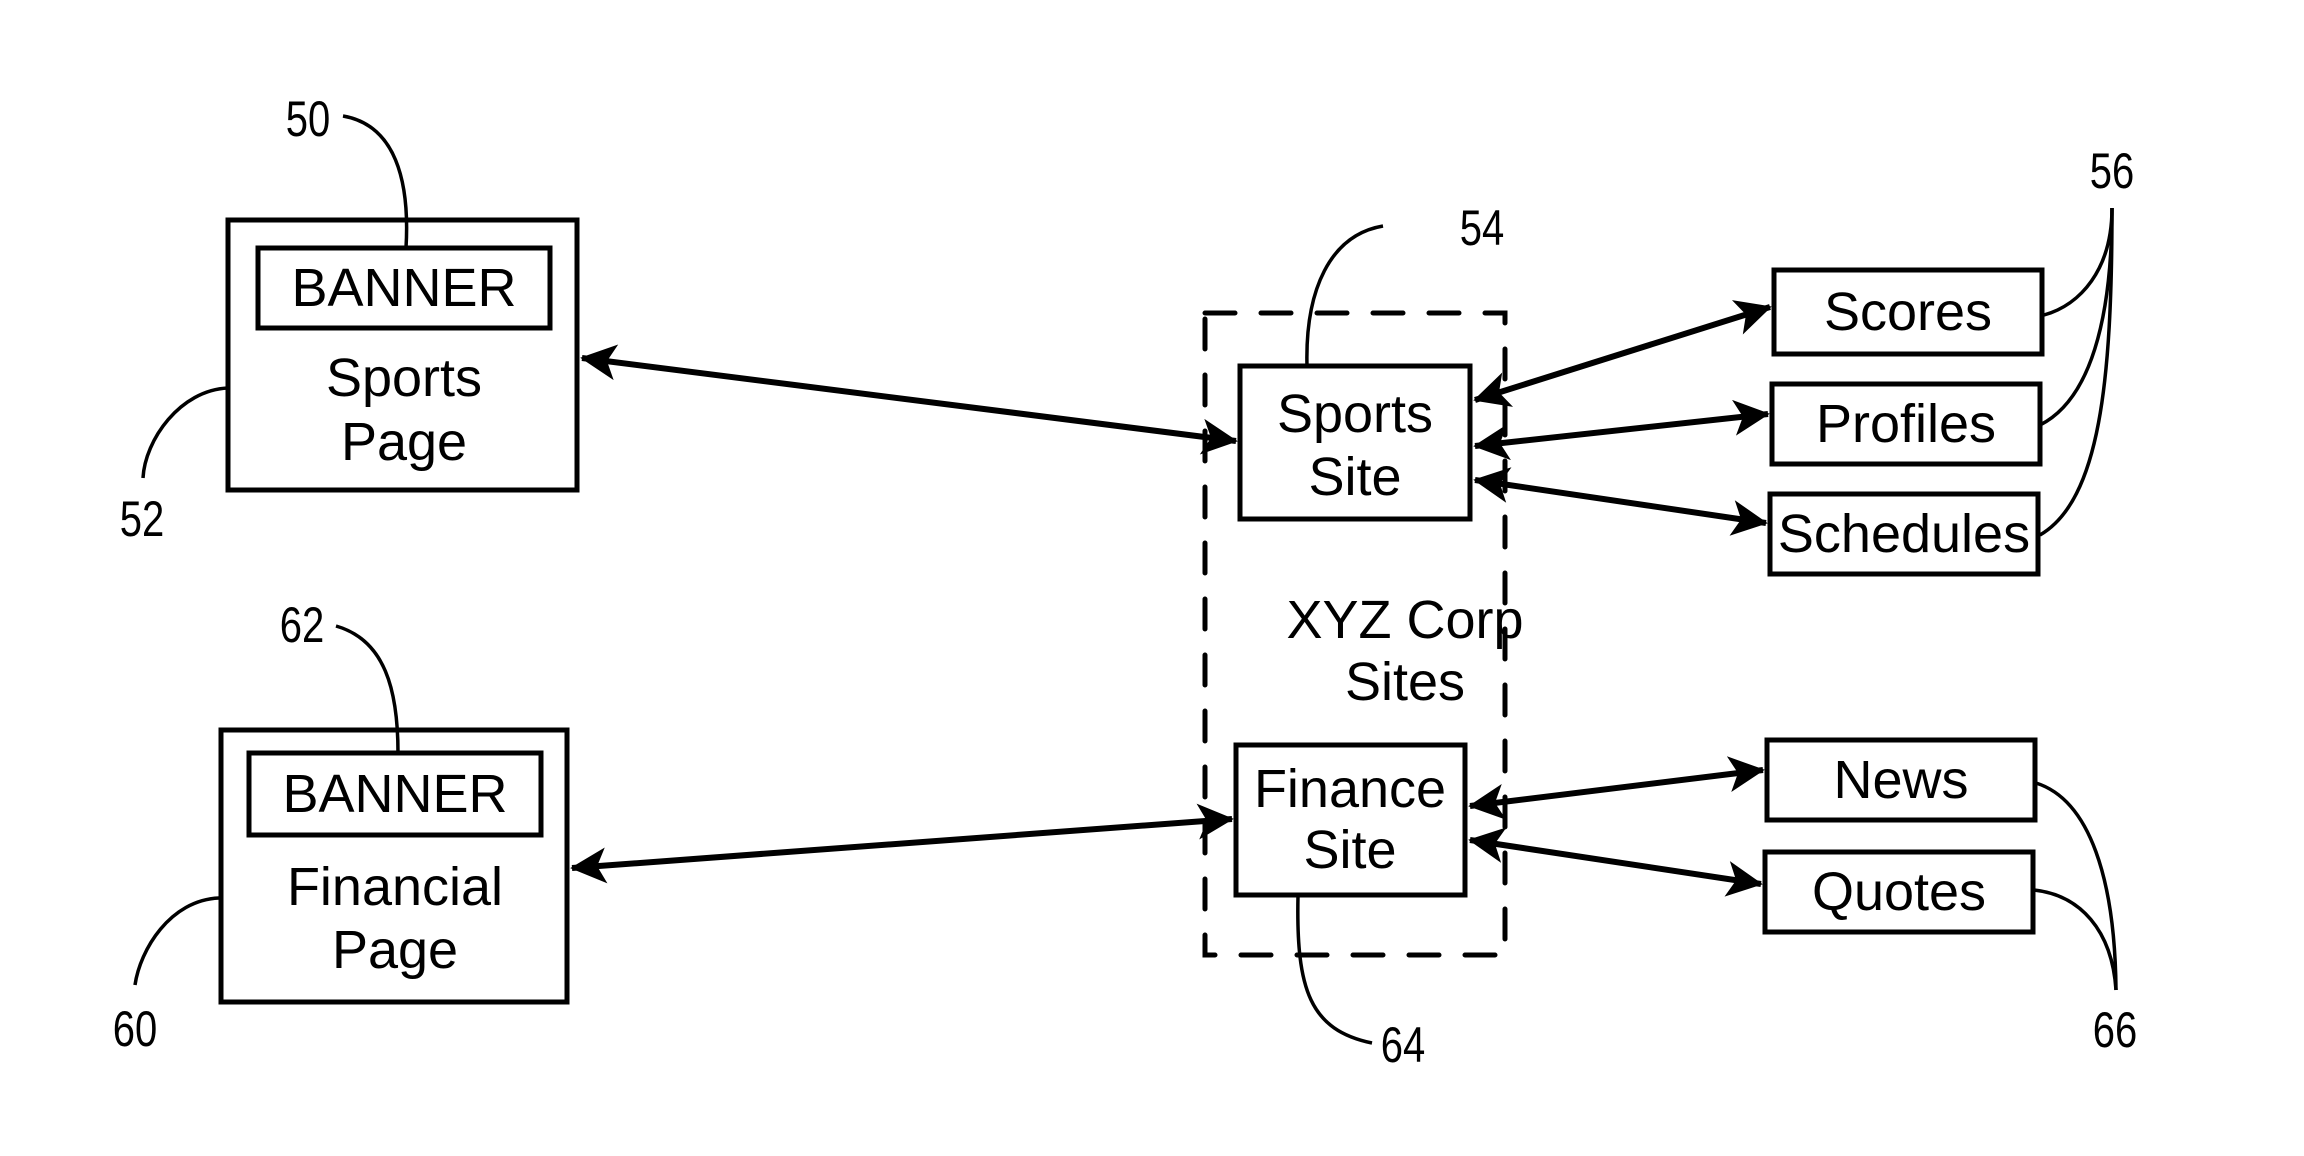 The height and width of the screenshot is (1156, 2304). What do you see at coordinates (404, 378) in the screenshot?
I see `sports-page-title-line1: Sports` at bounding box center [404, 378].